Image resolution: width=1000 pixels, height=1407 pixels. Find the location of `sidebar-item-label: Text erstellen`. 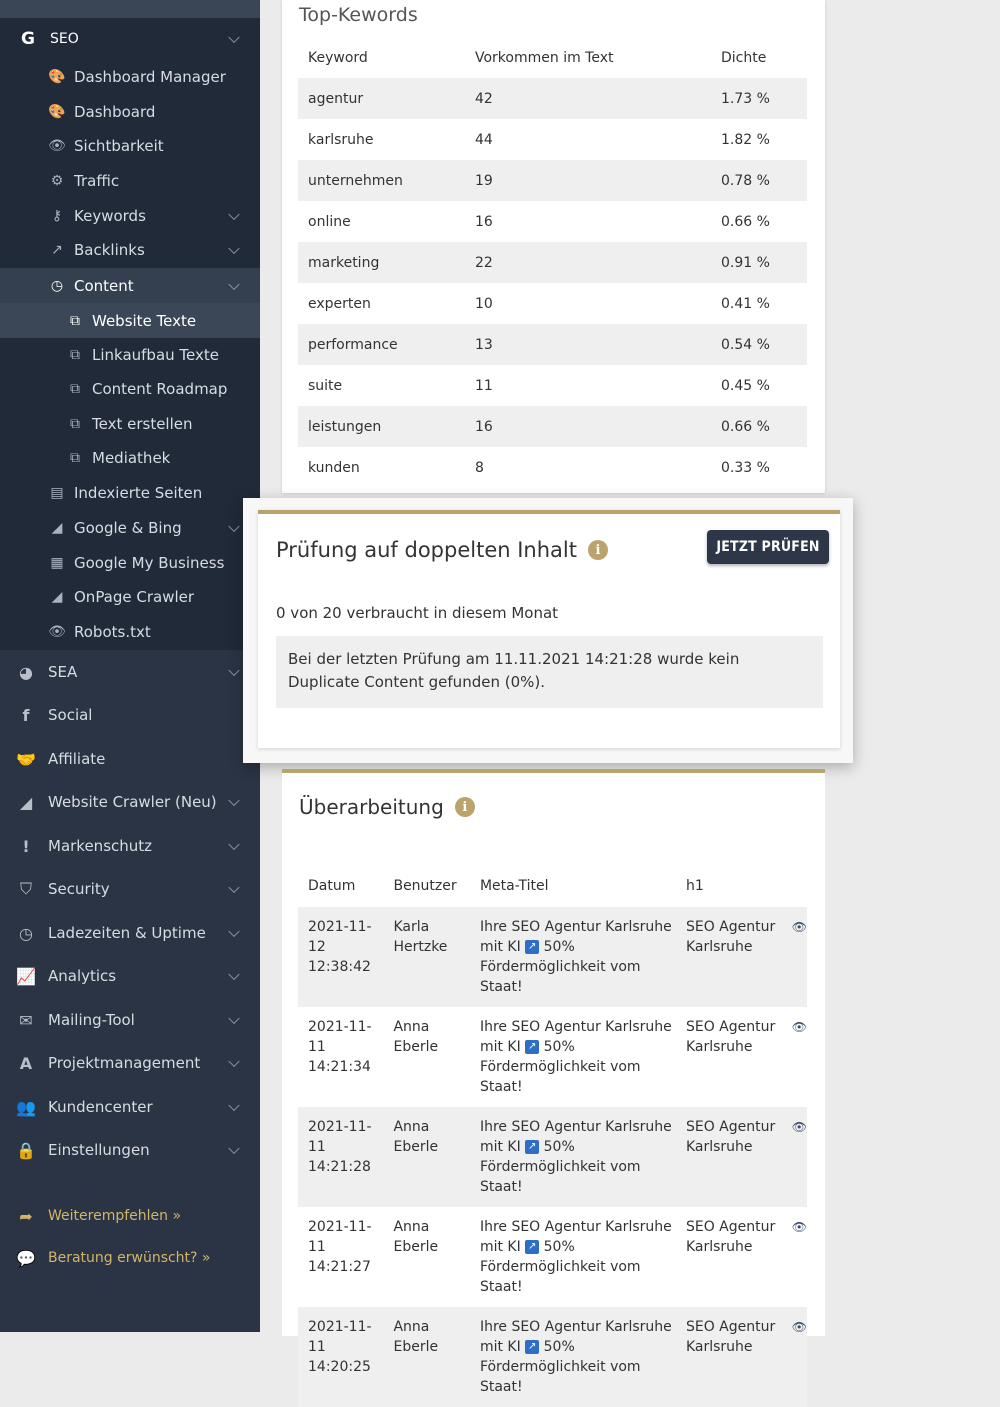

sidebar-item-label: Text erstellen is located at coordinates (142, 424).